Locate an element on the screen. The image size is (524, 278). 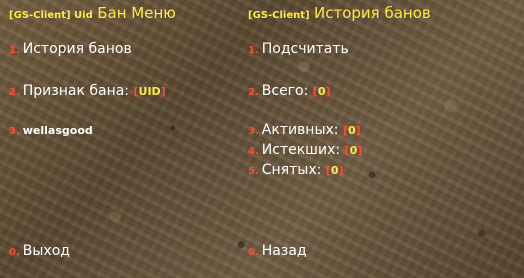
menu-item-expired: 4. Истекших: [0] is located at coordinates (305, 151).